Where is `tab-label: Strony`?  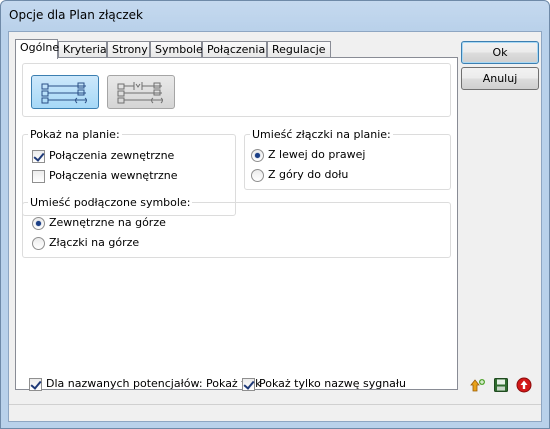 tab-label: Strony is located at coordinates (130, 49).